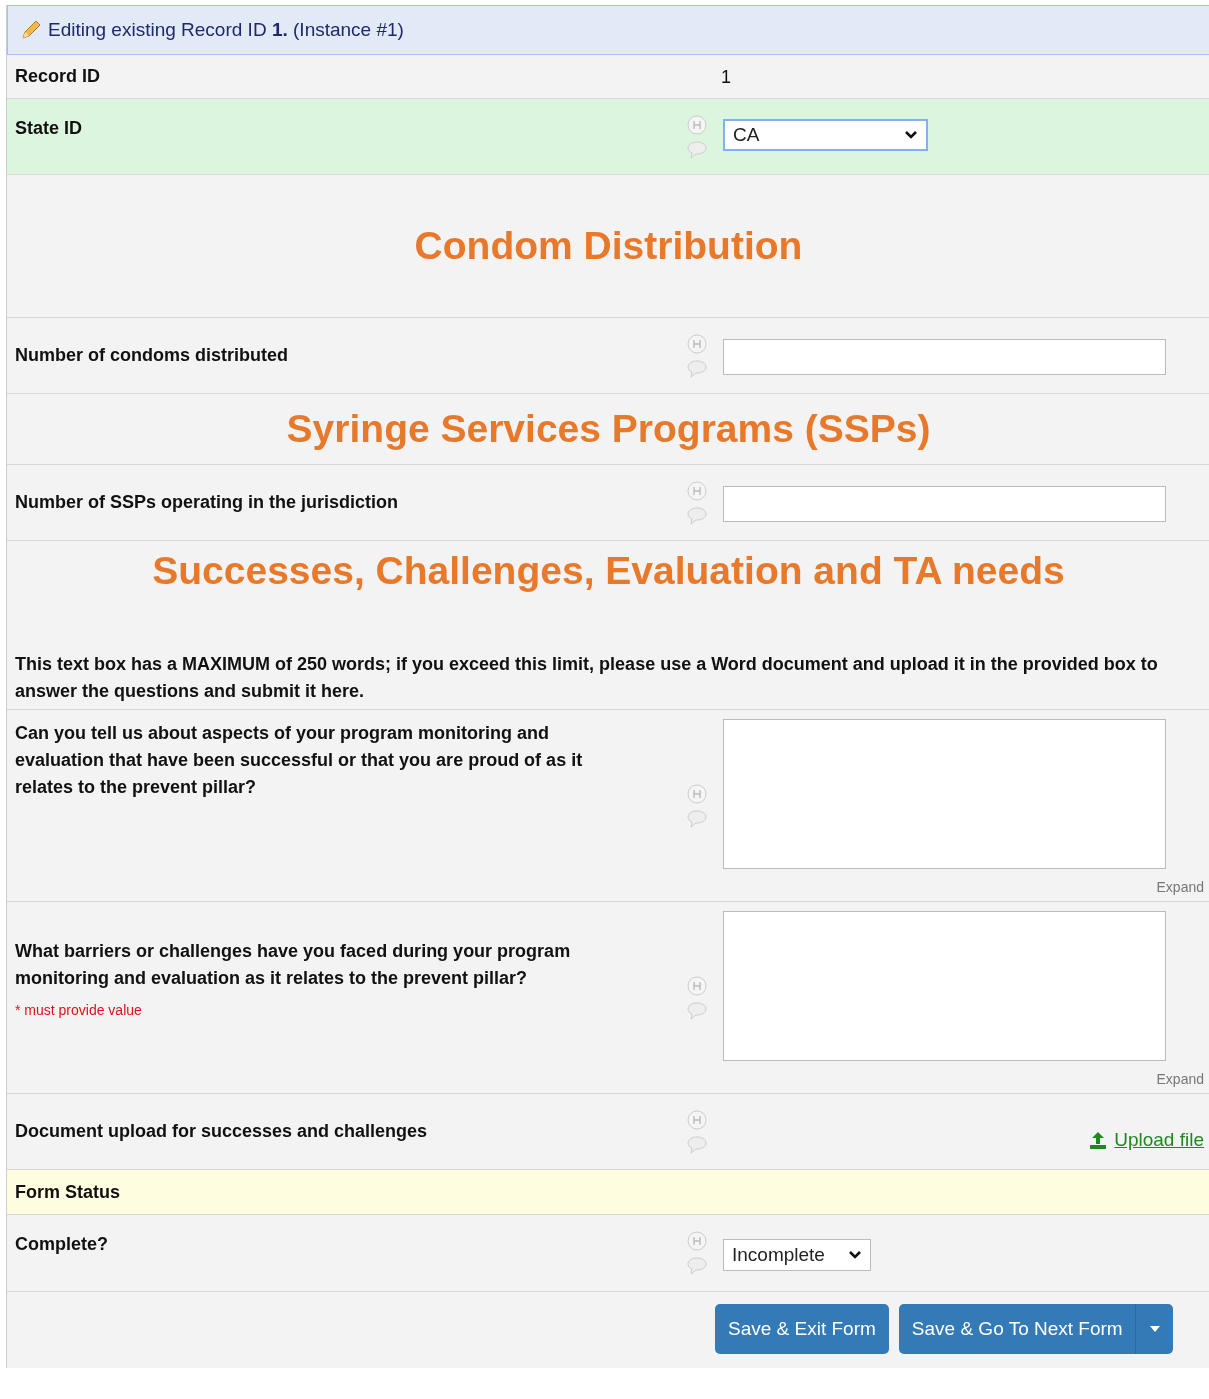 Image resolution: width=1209 pixels, height=1399 pixels. I want to click on field-label: Number of condoms distributed, so click(152, 355).